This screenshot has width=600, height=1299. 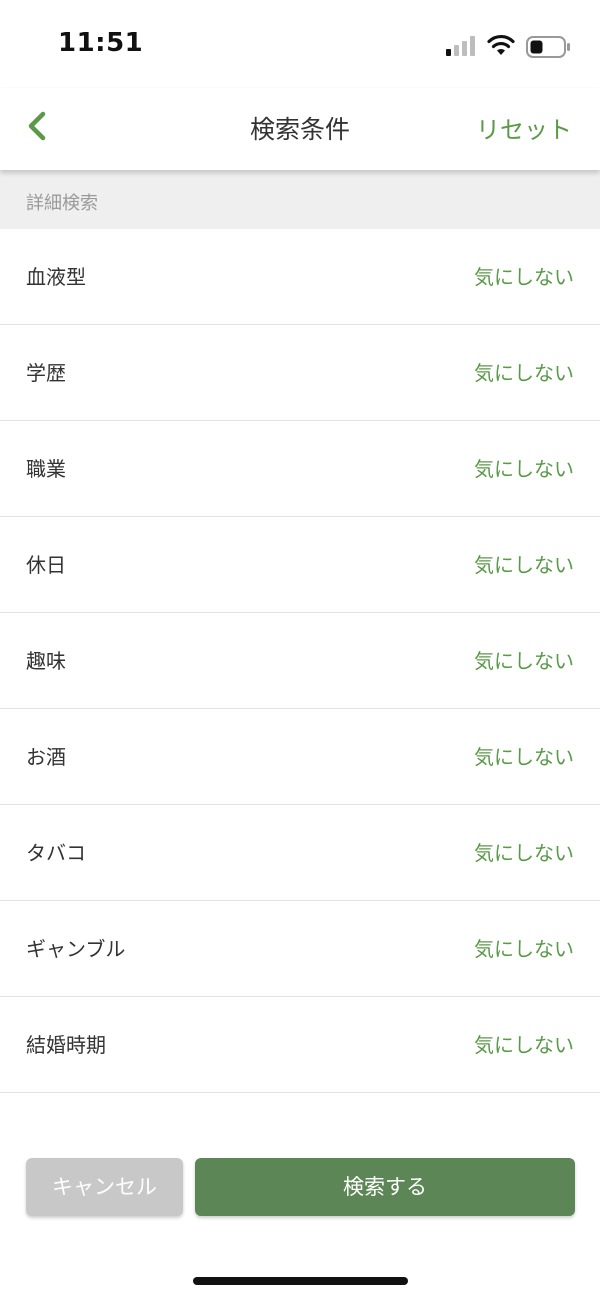 I want to click on list-item-hobby: 趣味 気にしない, so click(x=300, y=661).